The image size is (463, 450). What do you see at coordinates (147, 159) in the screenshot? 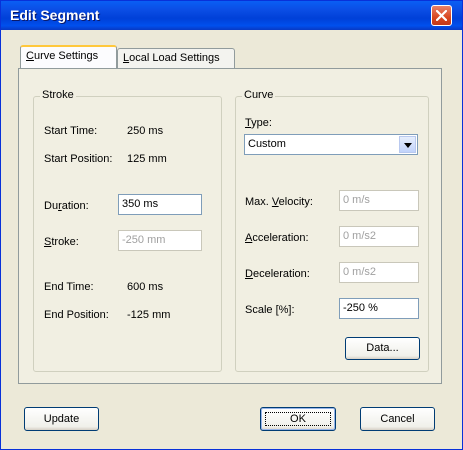
I see `start-position-value: 125 mm` at bounding box center [147, 159].